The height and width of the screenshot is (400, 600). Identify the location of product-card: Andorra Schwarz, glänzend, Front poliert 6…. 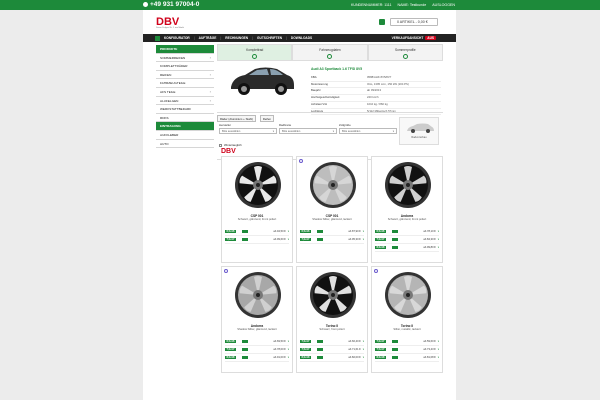
(407, 209).